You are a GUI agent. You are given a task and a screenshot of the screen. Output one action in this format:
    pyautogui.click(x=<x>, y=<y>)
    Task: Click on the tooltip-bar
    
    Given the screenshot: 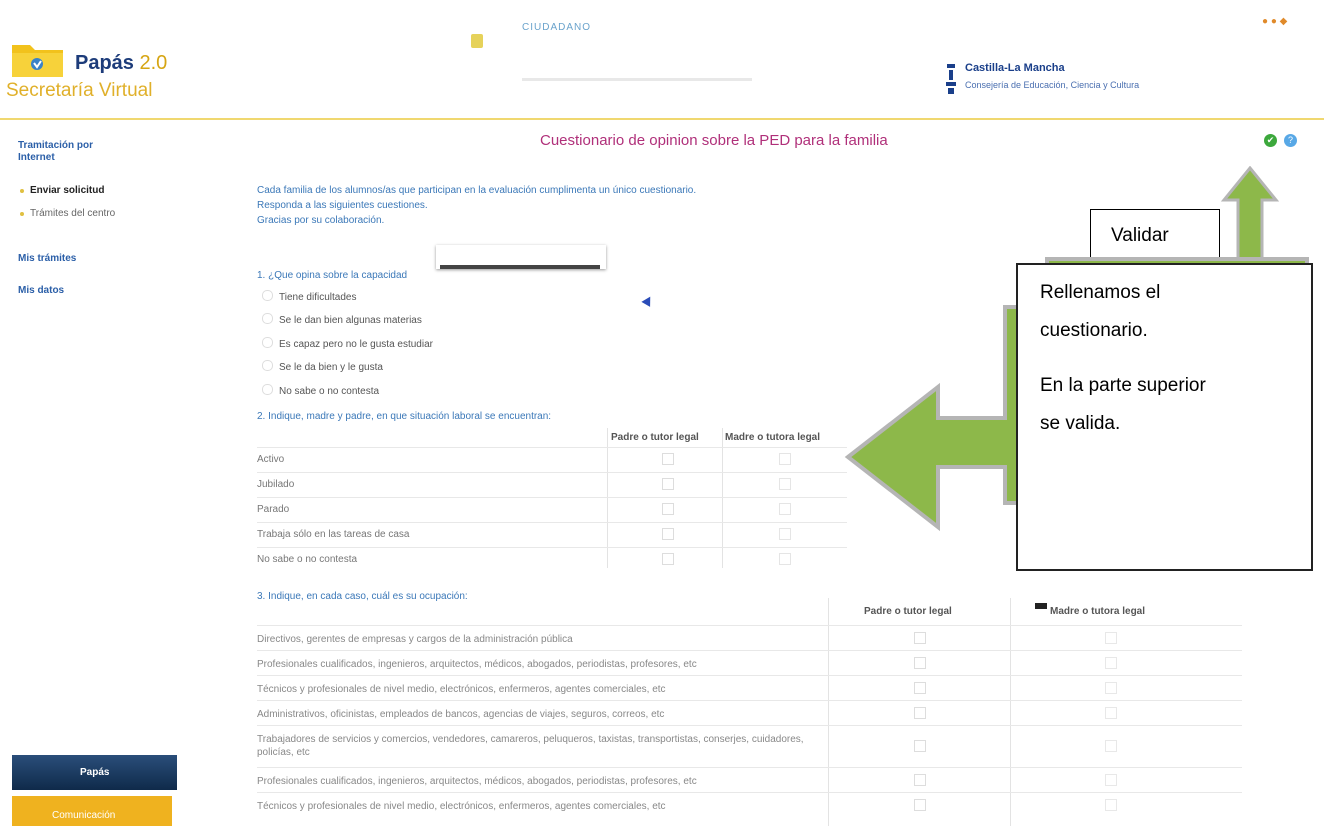 What is the action you would take?
    pyautogui.click(x=520, y=267)
    